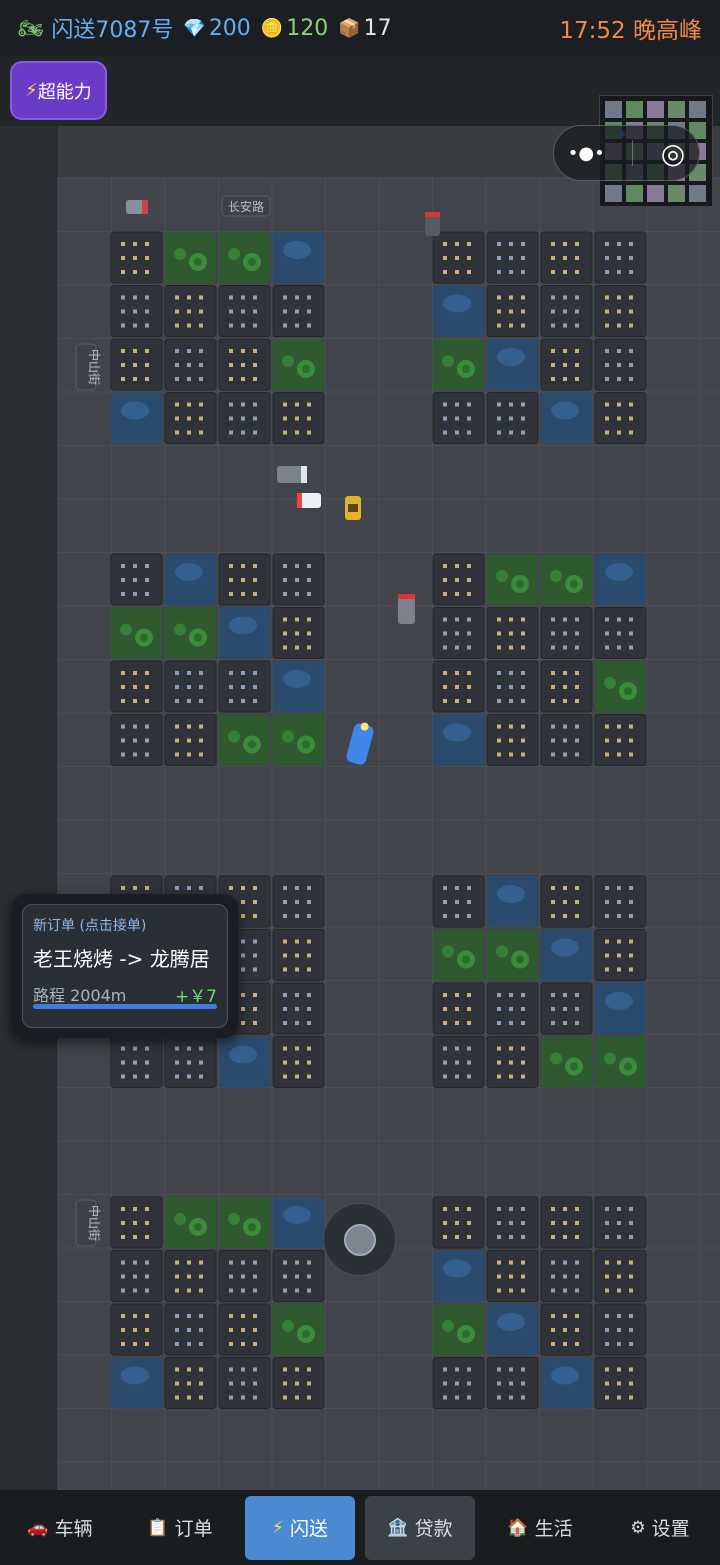 This screenshot has height=1565, width=720. I want to click on more-menu-button: •●•, so click(586, 153).